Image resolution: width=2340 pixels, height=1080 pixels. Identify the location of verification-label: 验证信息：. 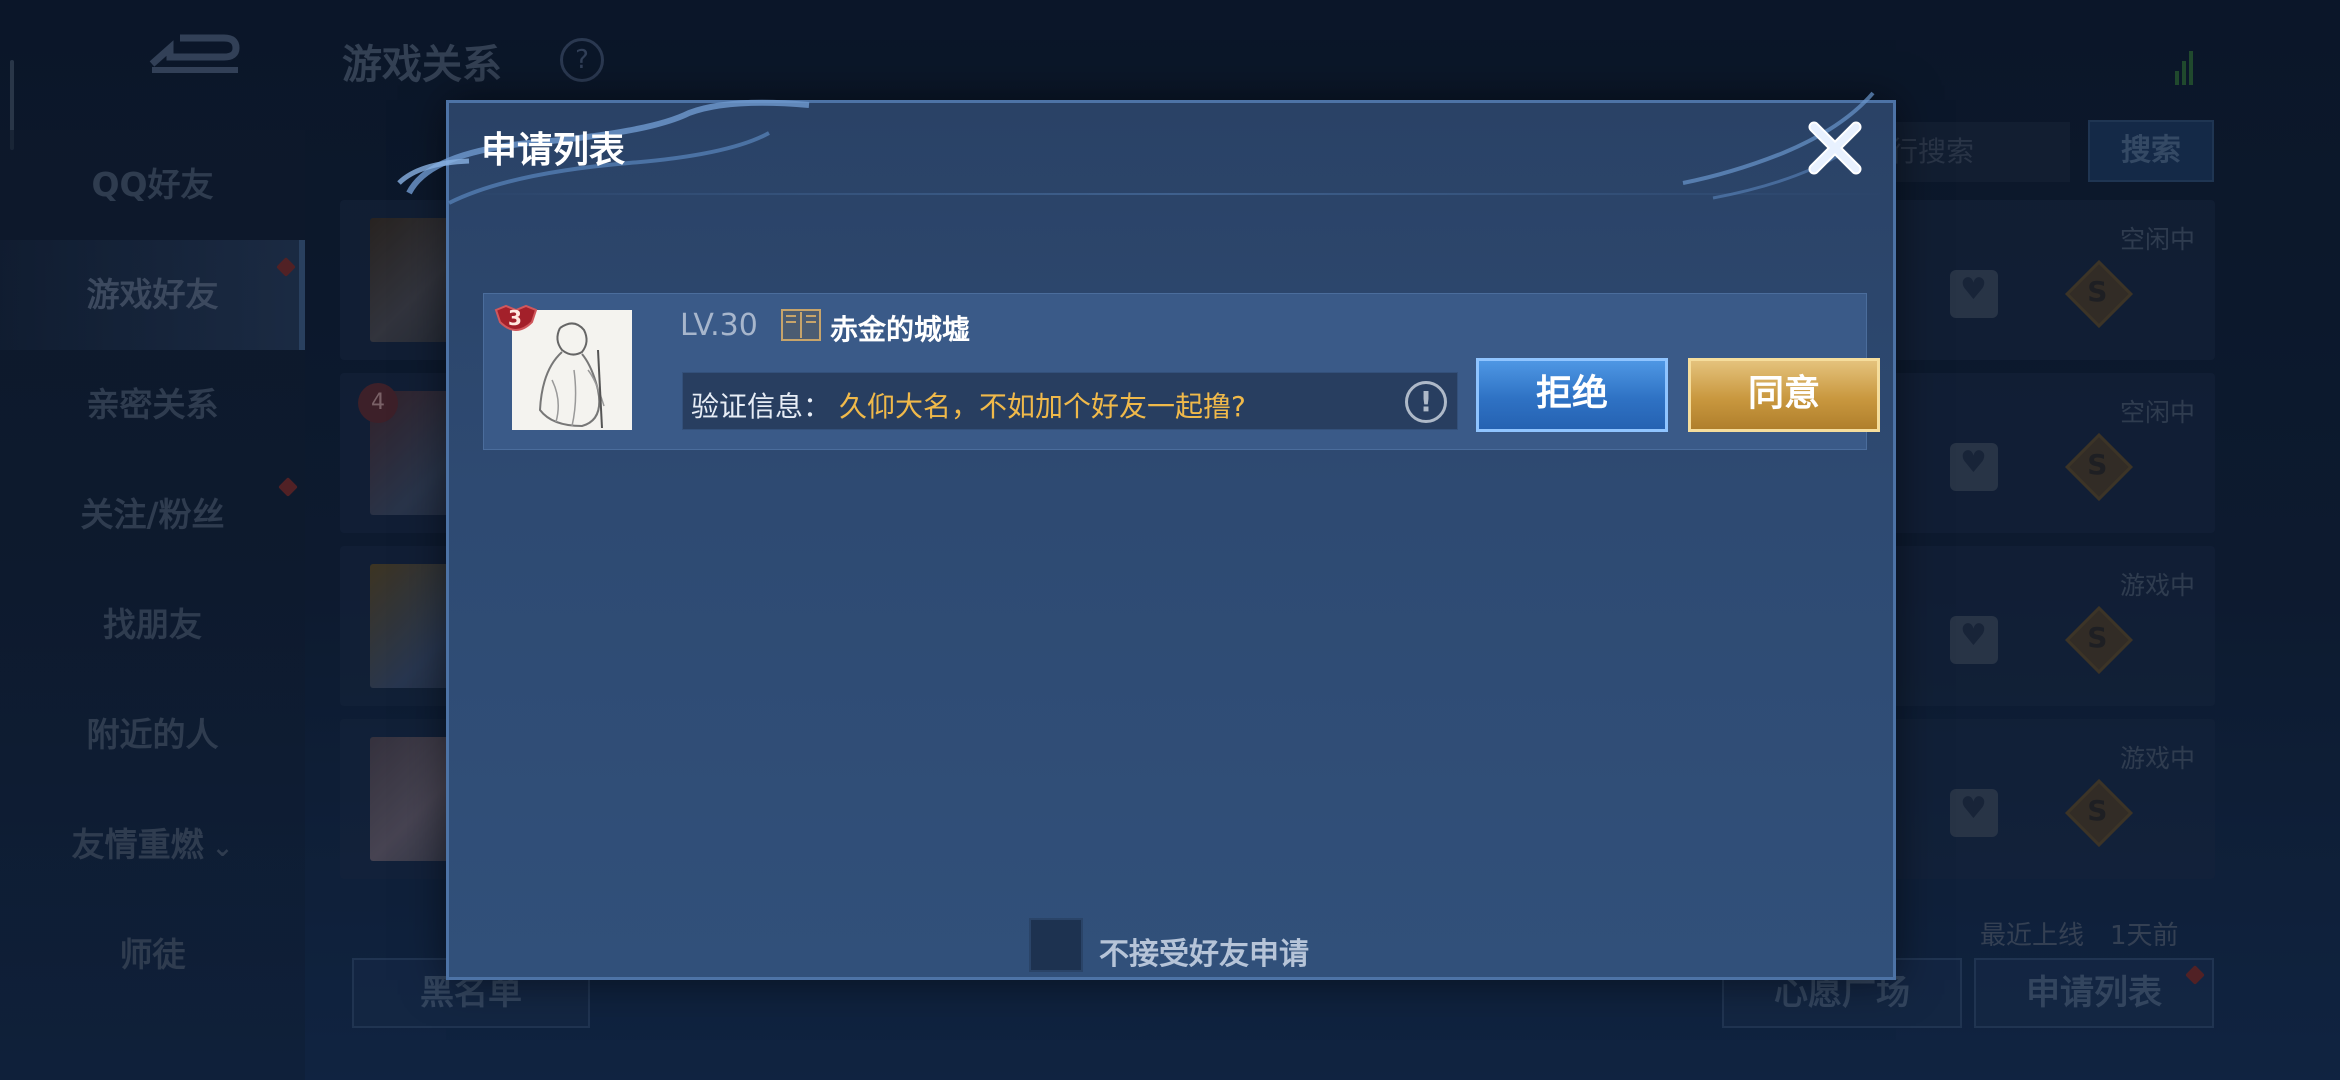
(761, 406).